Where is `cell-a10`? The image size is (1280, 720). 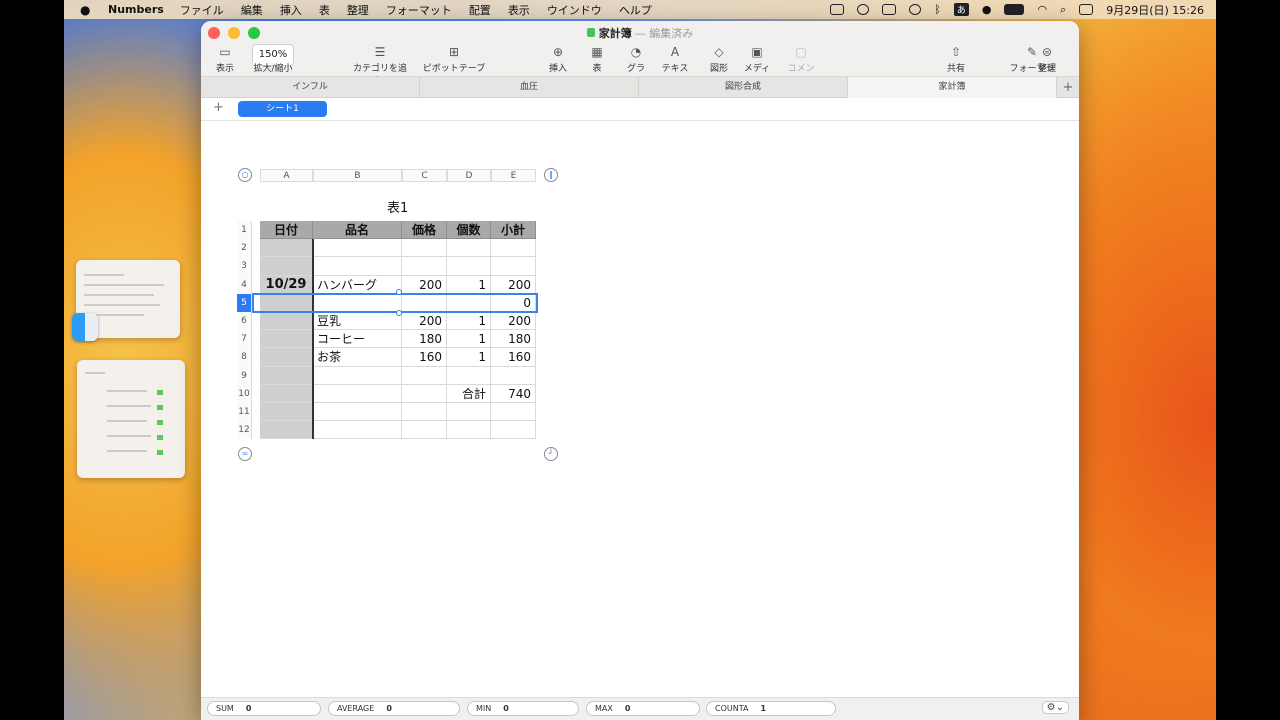 cell-a10 is located at coordinates (286, 393).